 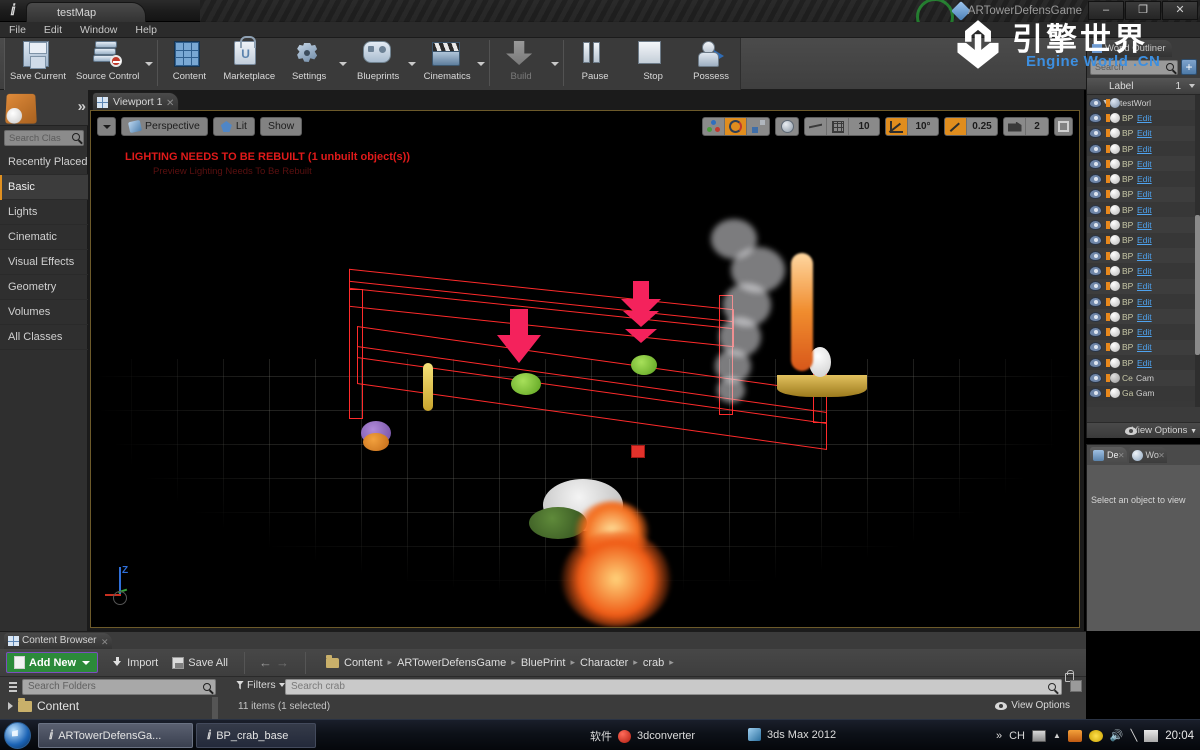 I want to click on view-mode-dropdown: Lit, so click(x=233, y=126).